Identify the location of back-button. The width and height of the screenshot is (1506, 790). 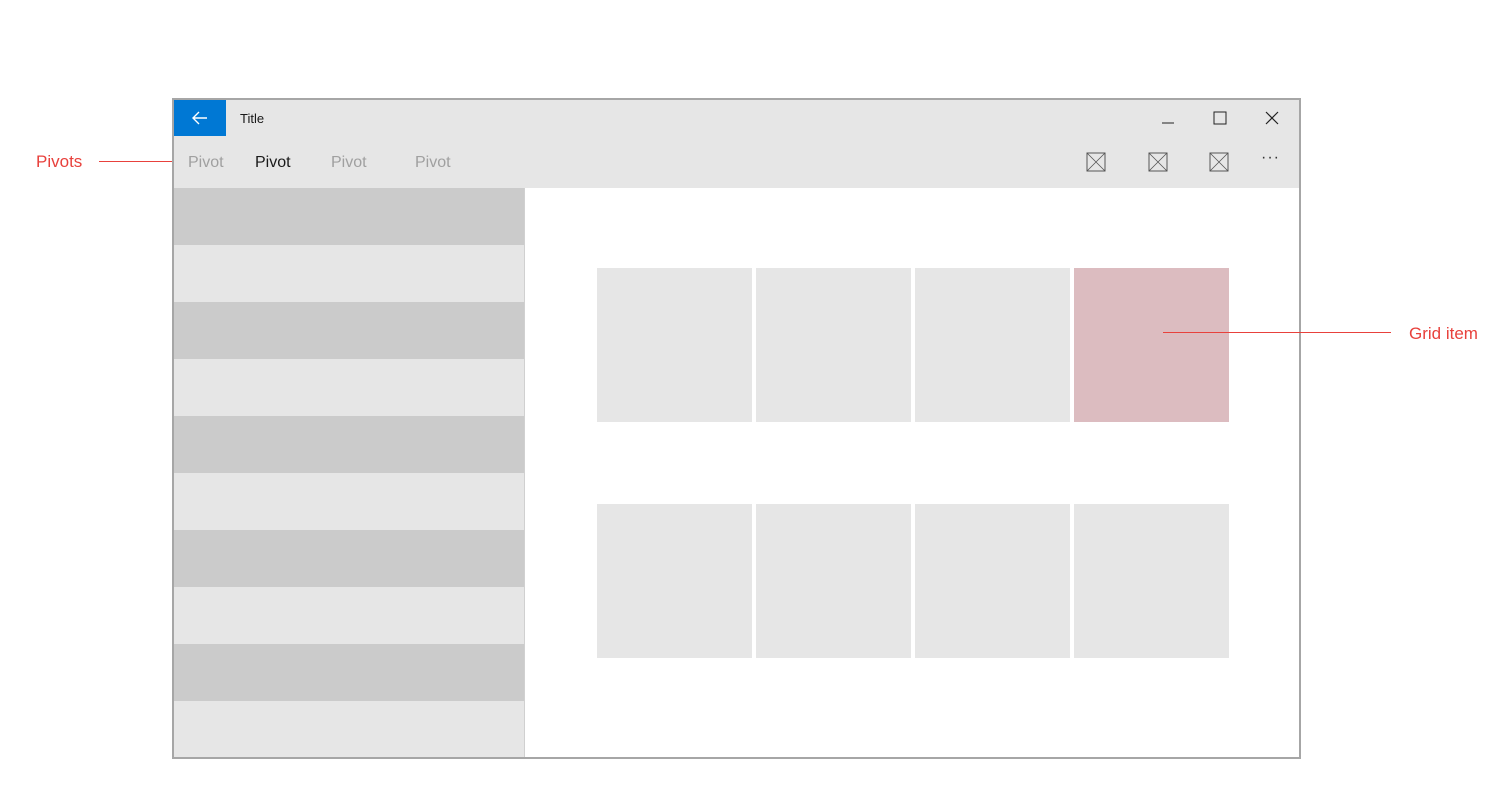
(200, 118).